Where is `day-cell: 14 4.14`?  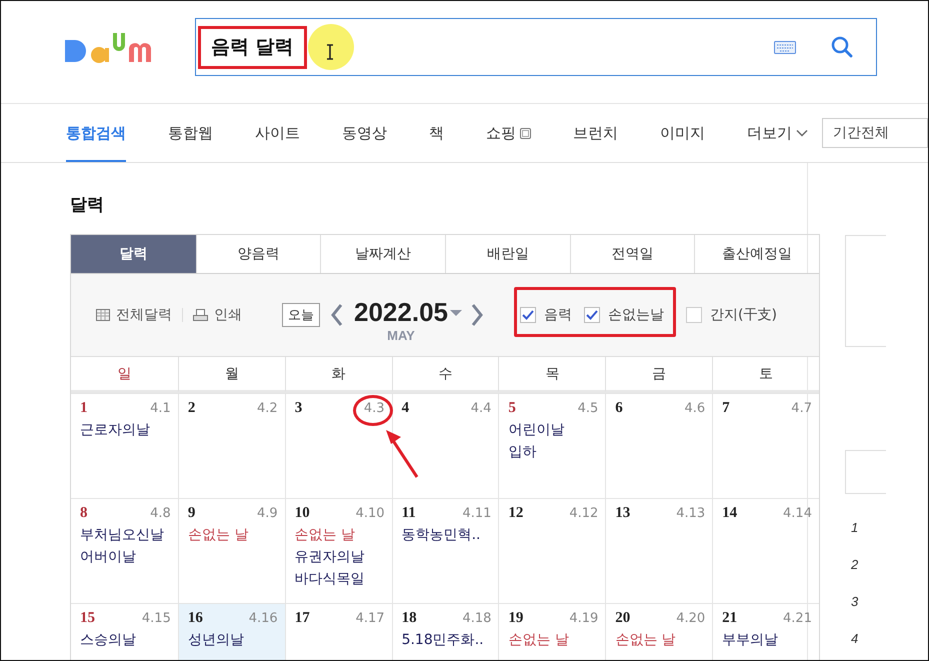 day-cell: 14 4.14 is located at coordinates (765, 550).